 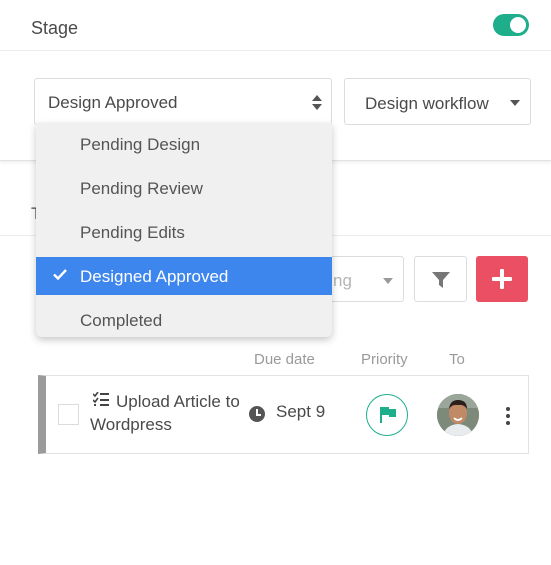 I want to click on filter-icon, so click(x=441, y=280).